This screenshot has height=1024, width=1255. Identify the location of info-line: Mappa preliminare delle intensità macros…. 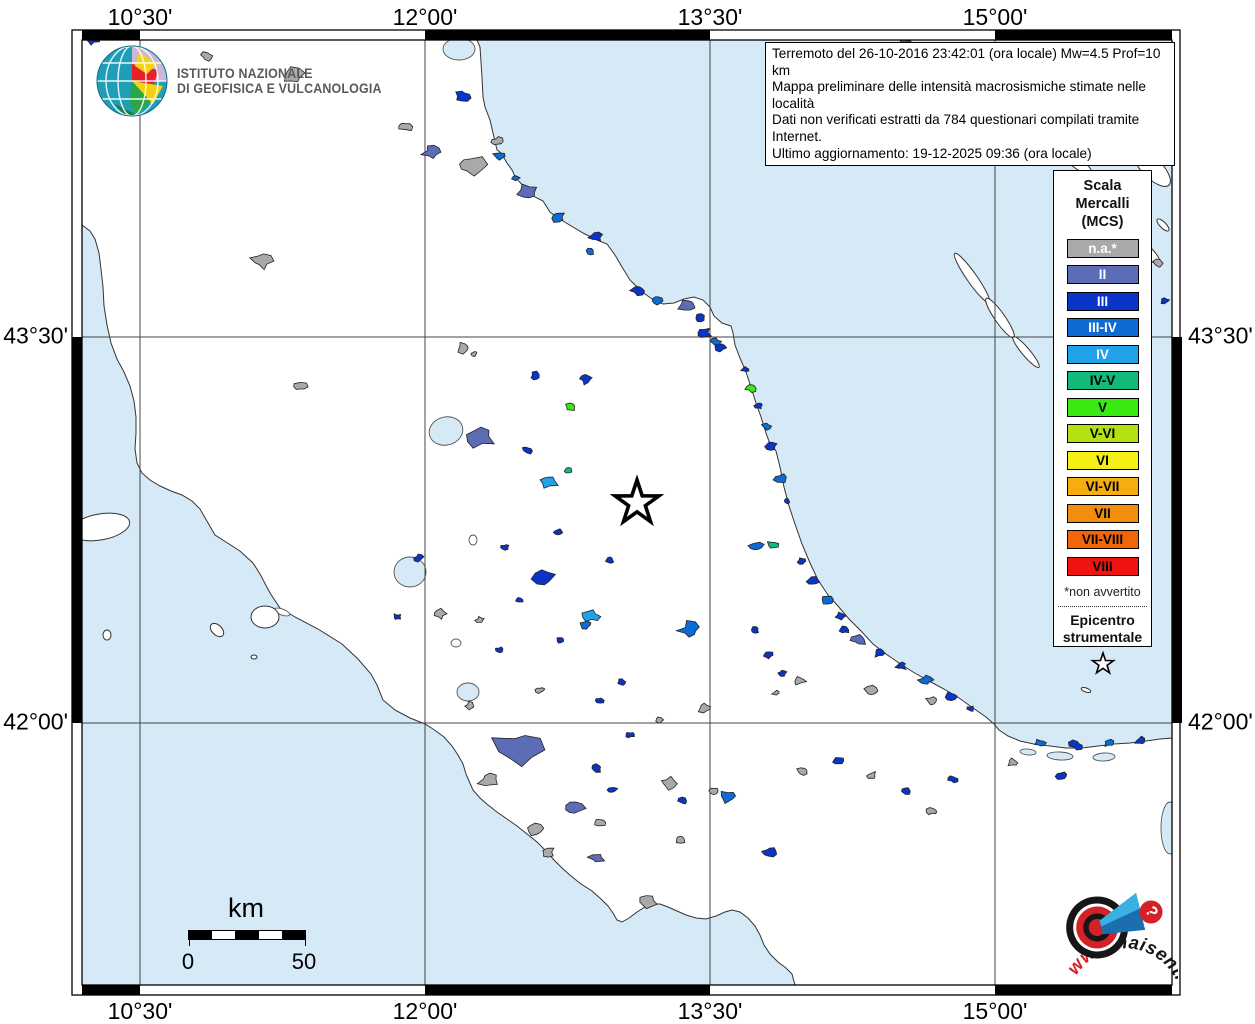
(959, 95).